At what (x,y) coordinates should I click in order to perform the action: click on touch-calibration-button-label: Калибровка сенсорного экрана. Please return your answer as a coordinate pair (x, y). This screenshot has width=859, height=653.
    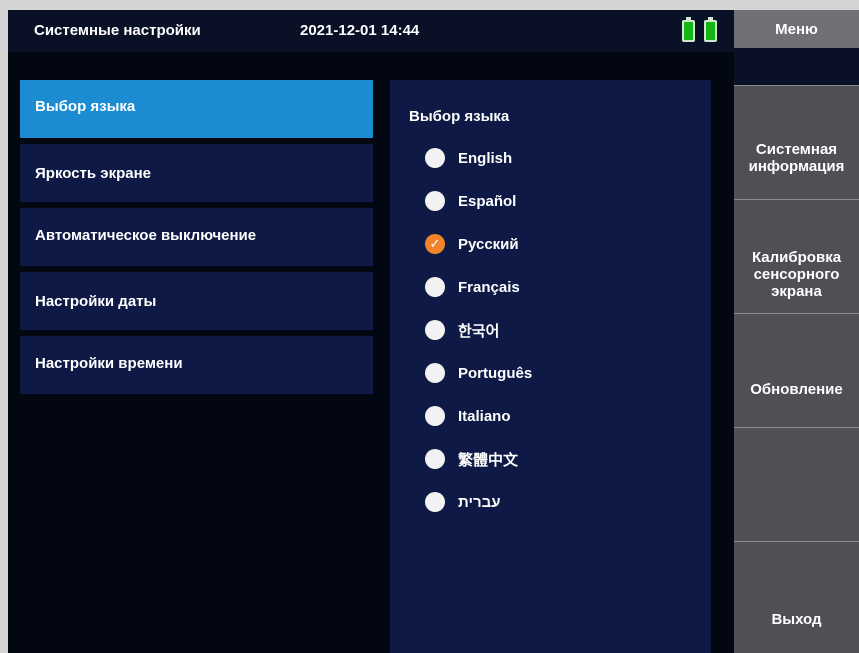
    Looking at the image, I should click on (796, 274).